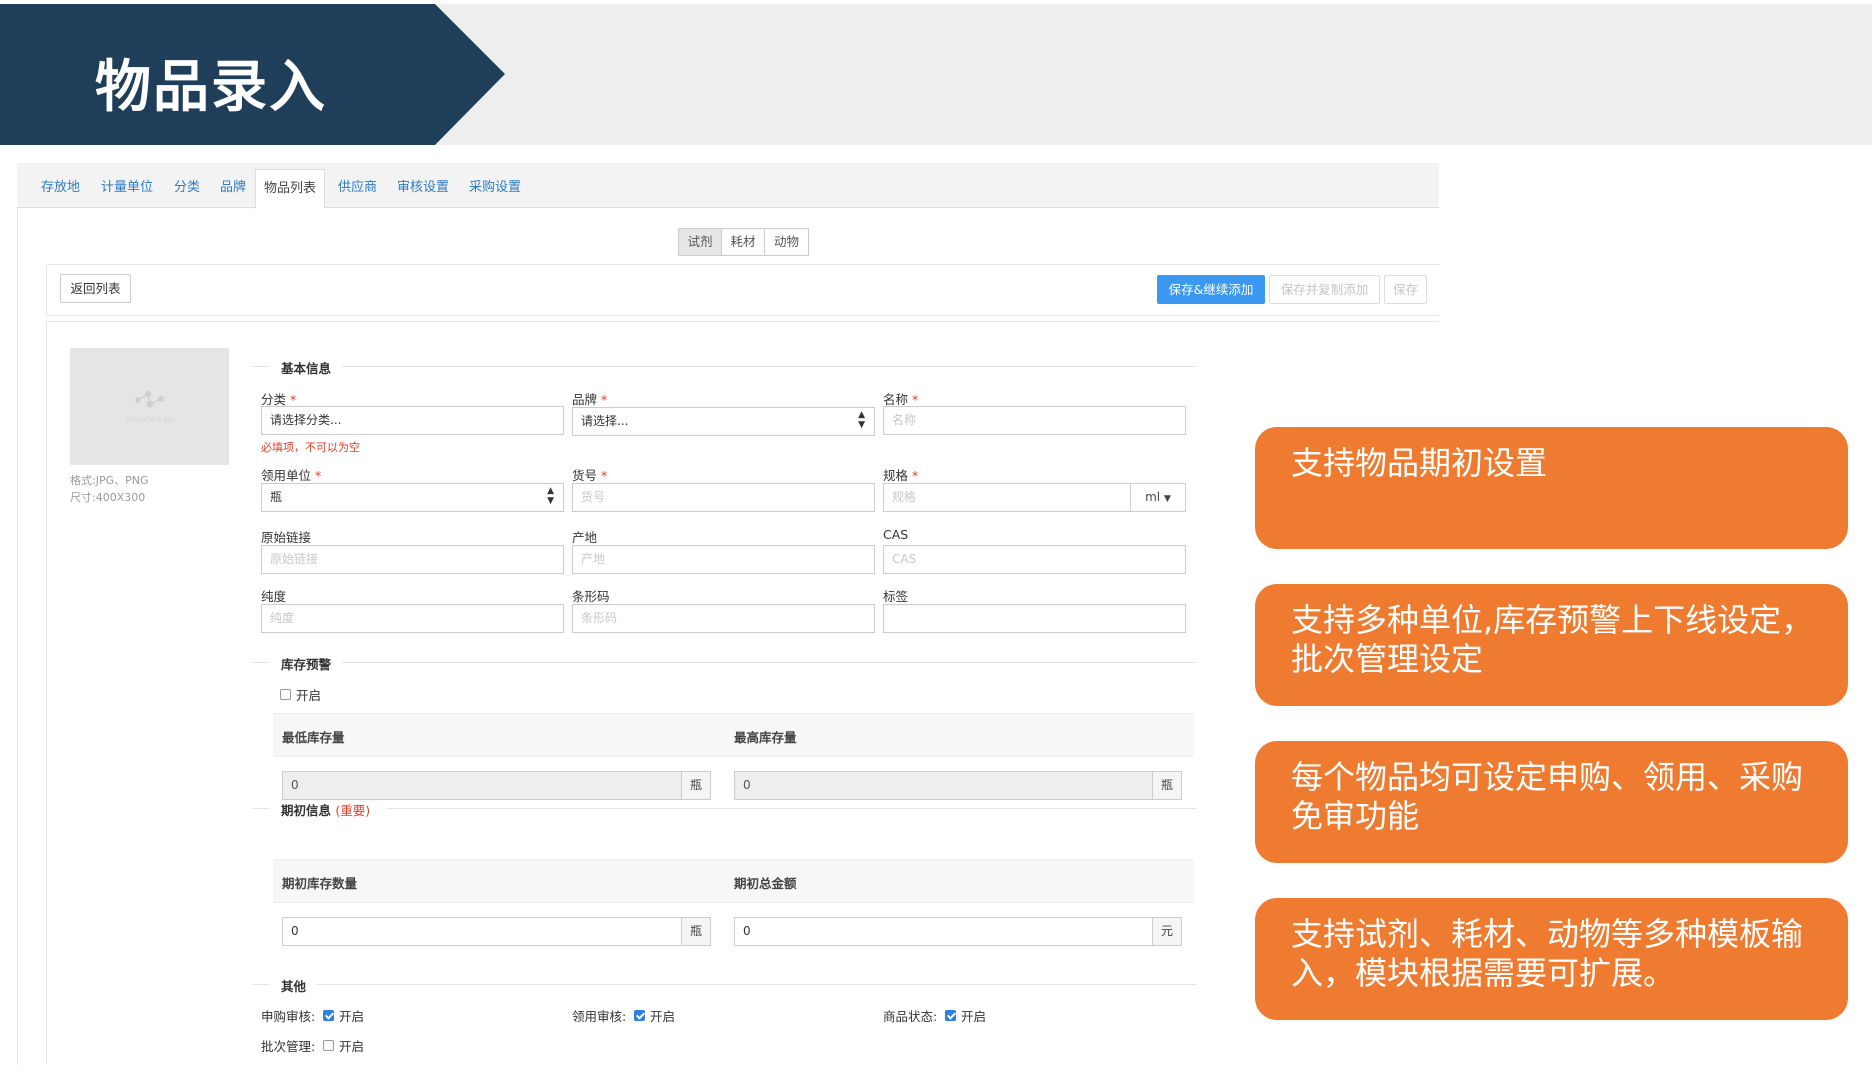 The width and height of the screenshot is (1872, 1090). I want to click on origin-label: 产地, so click(585, 537).